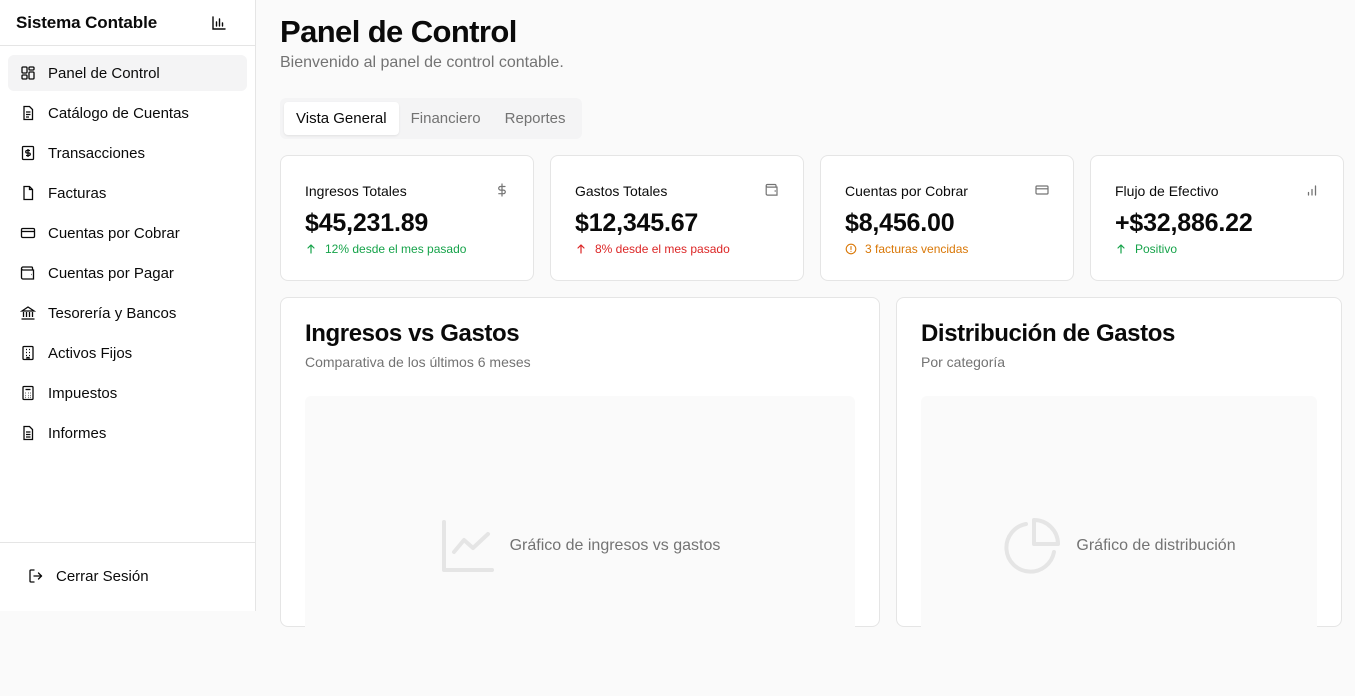 Image resolution: width=1355 pixels, height=696 pixels. What do you see at coordinates (77, 193) in the screenshot?
I see `sidebar-item-label: Facturas` at bounding box center [77, 193].